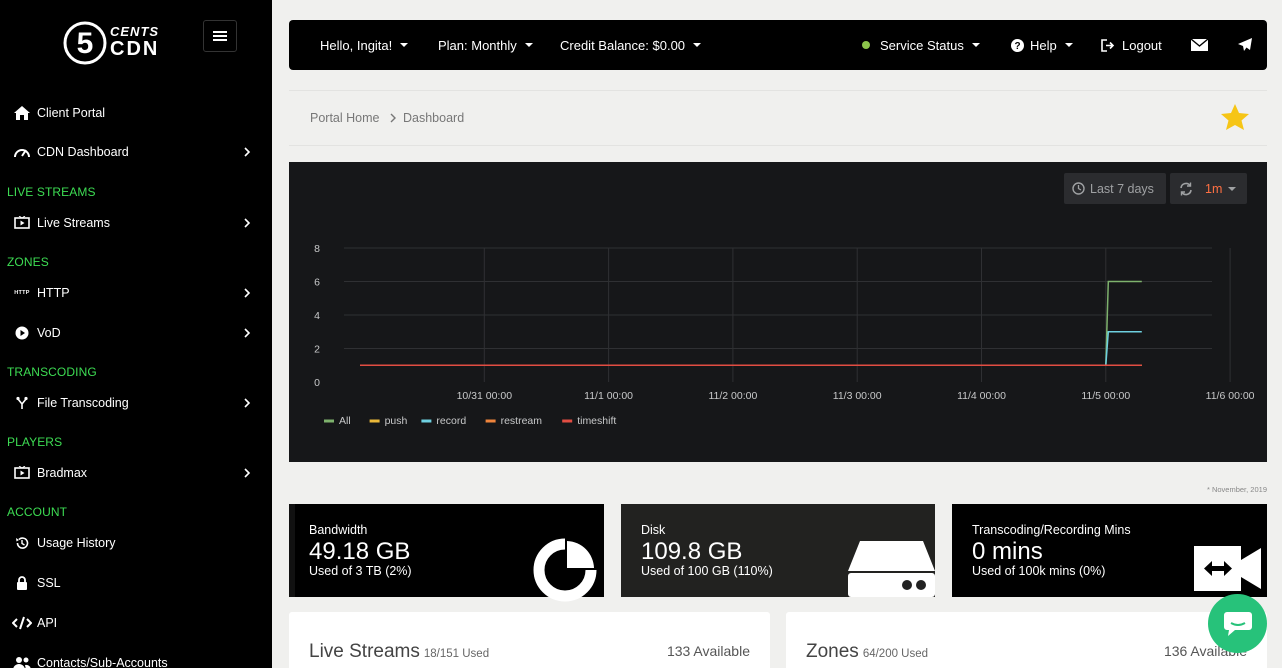 The width and height of the screenshot is (1282, 668). Describe the element at coordinates (396, 421) in the screenshot. I see `legend-label: push` at that location.